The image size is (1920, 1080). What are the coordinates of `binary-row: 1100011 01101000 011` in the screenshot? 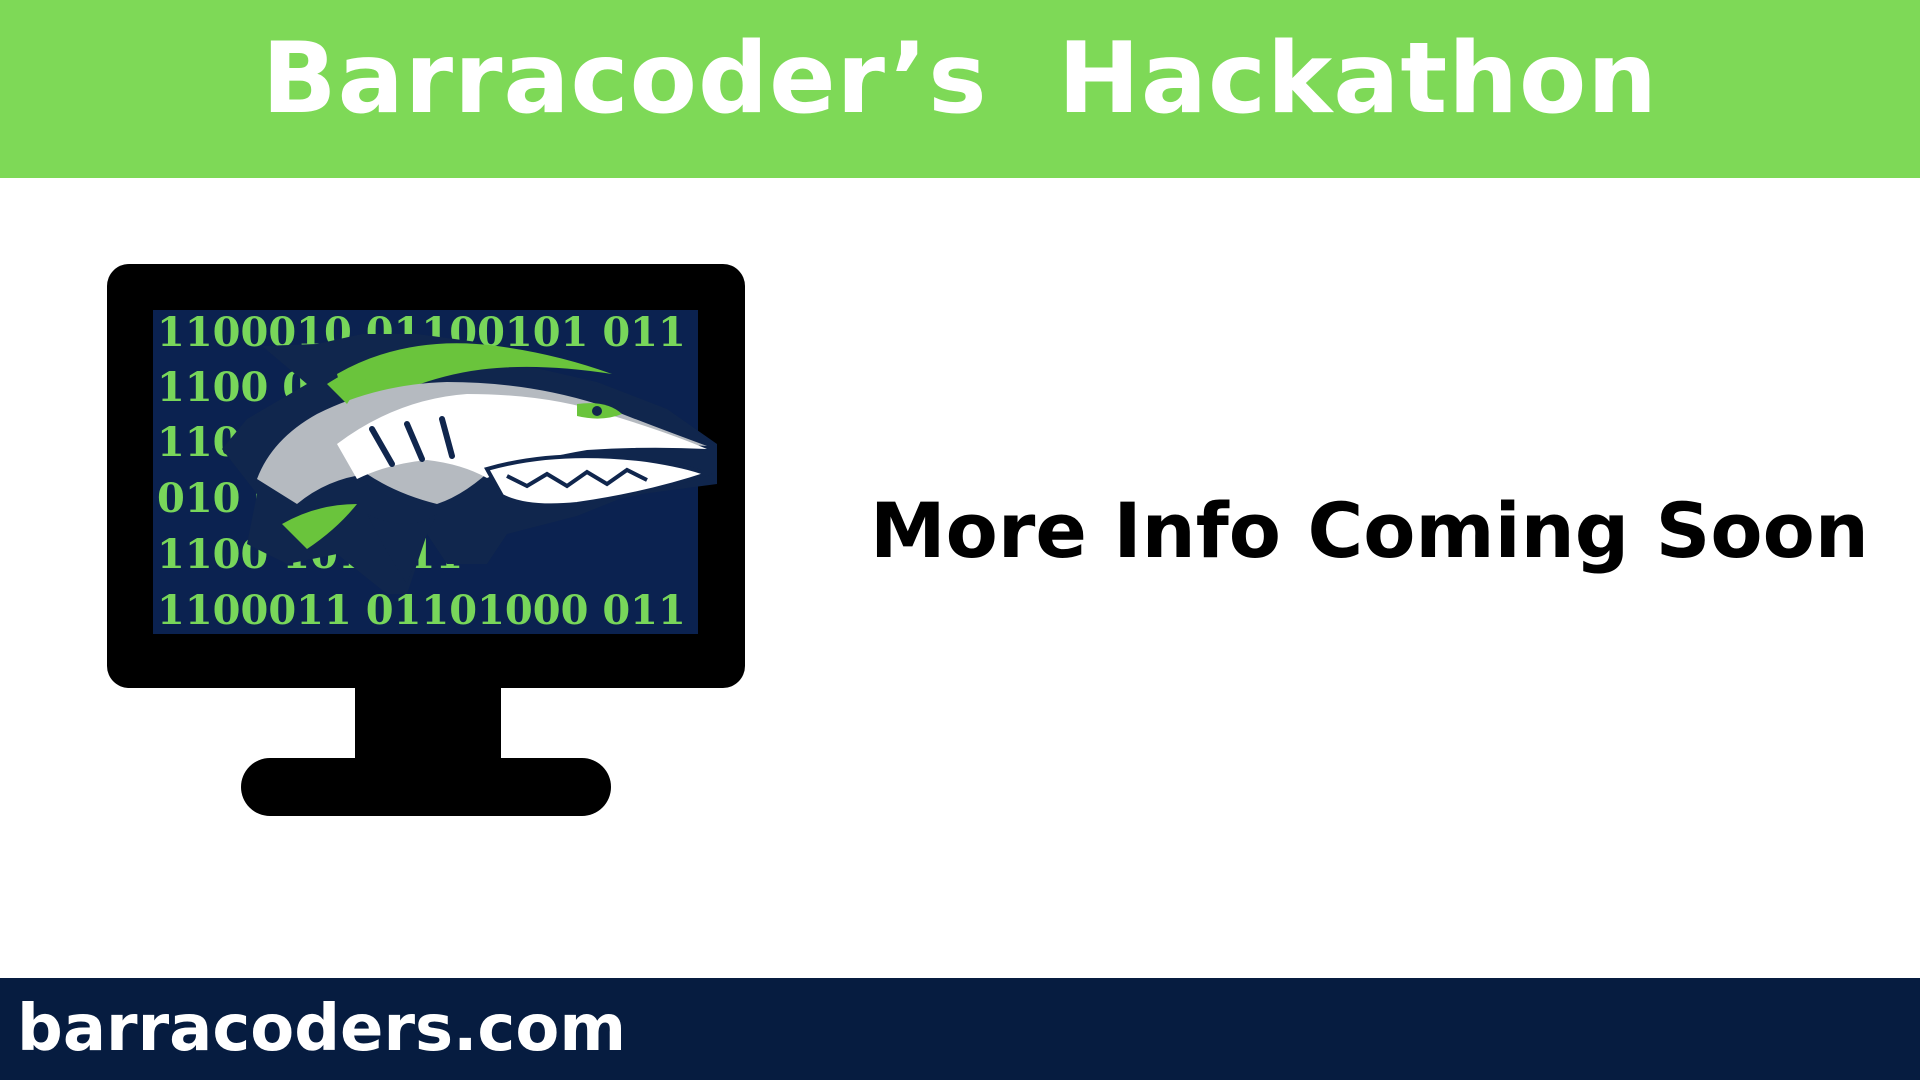 It's located at (421, 610).